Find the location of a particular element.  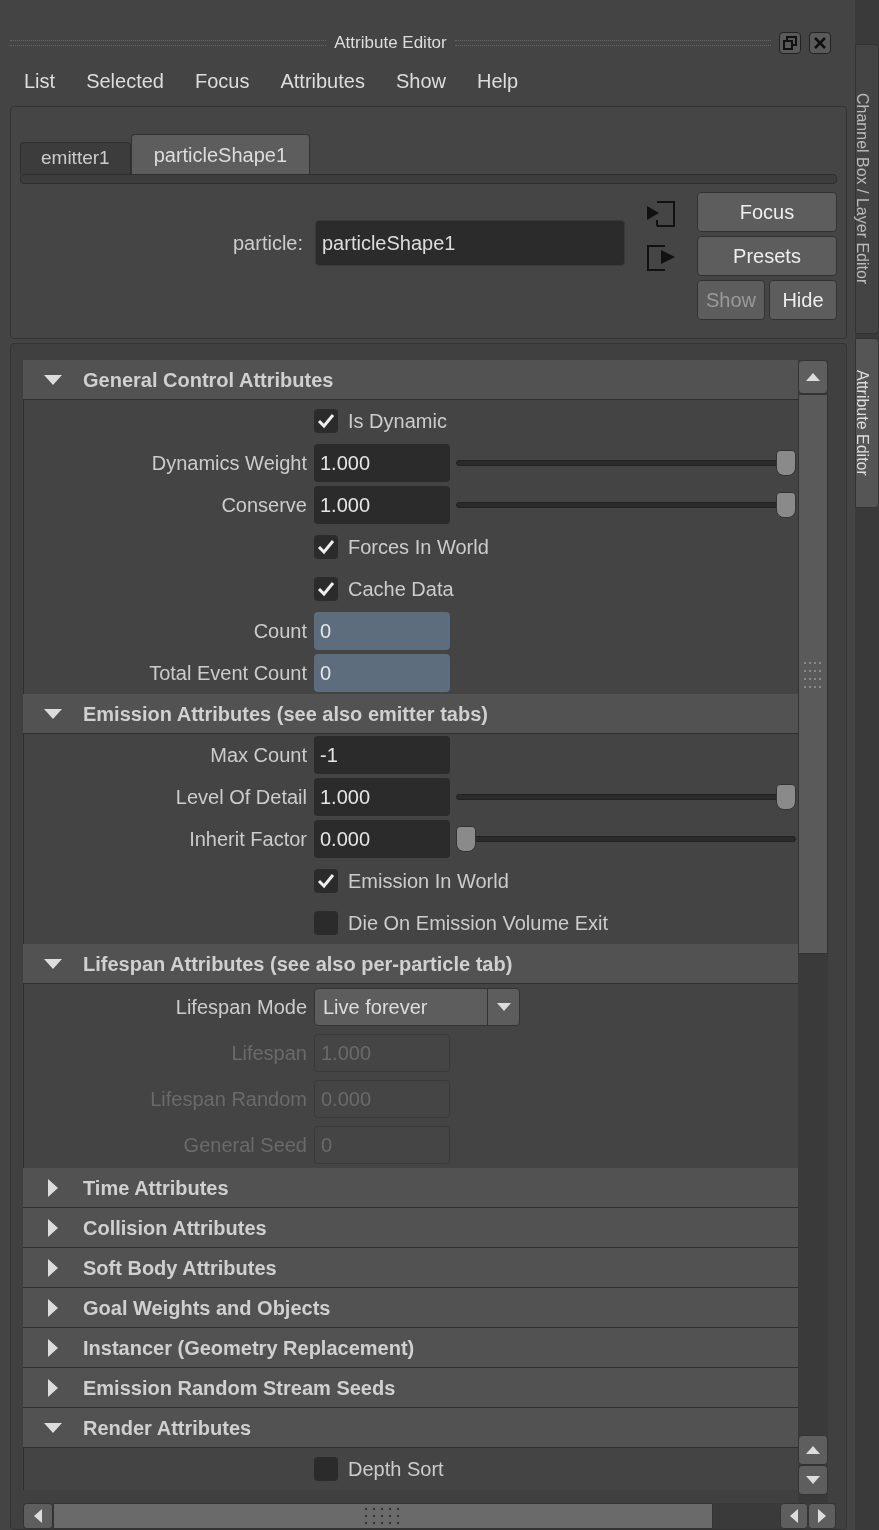

section-header: Lifespan Attributes (see also per-particle tab) is located at coordinates (410, 964).